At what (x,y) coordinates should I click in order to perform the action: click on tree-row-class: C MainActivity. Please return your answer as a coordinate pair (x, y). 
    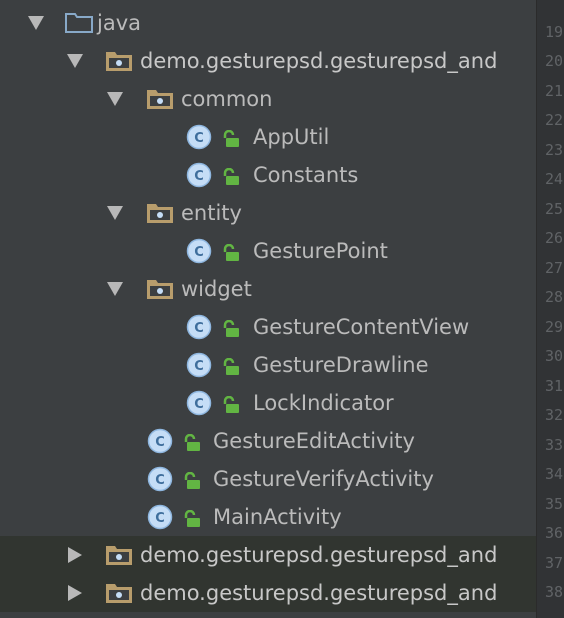
    Looking at the image, I should click on (268, 517).